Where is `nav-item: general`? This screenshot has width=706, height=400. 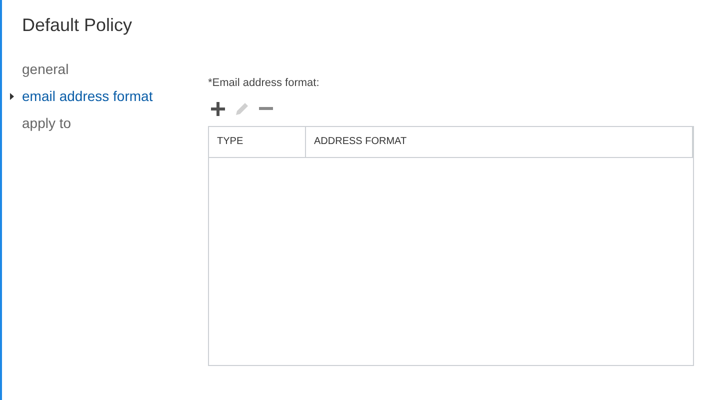 nav-item: general is located at coordinates (45, 69).